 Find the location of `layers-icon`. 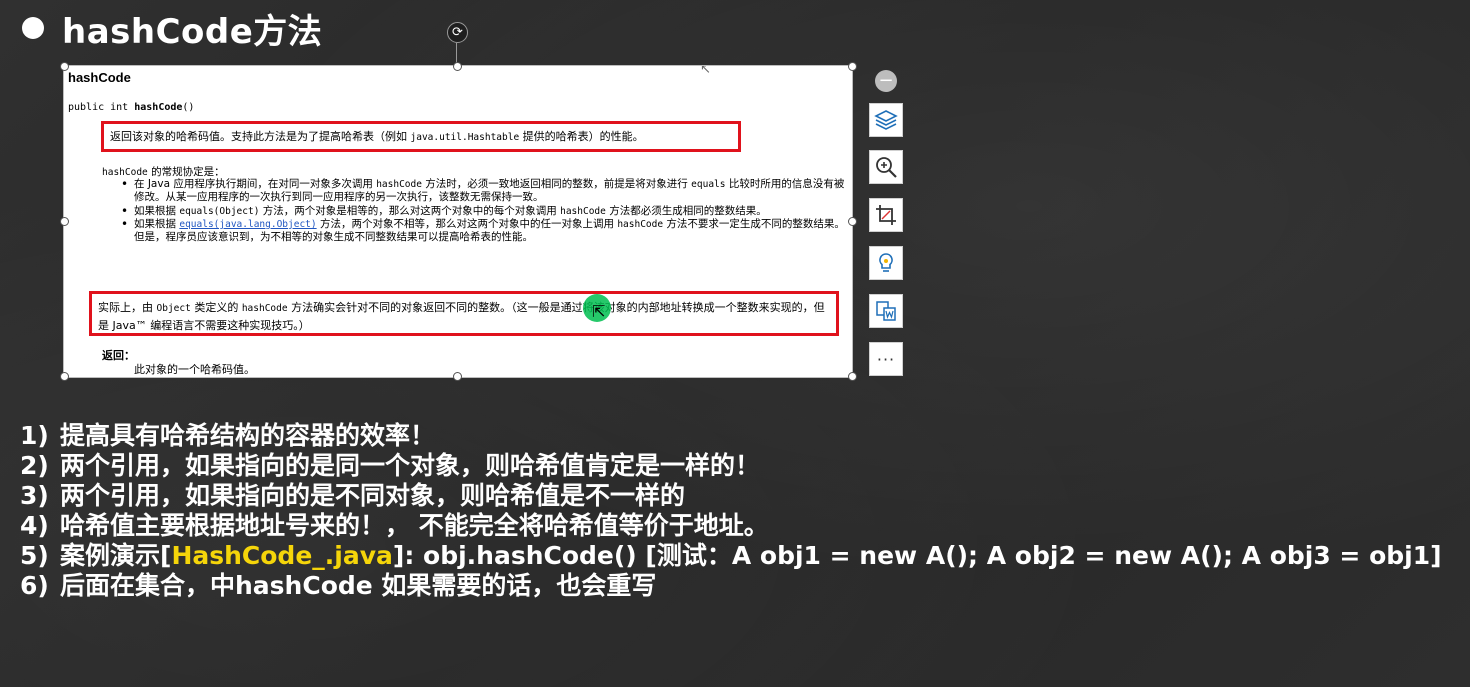

layers-icon is located at coordinates (886, 120).